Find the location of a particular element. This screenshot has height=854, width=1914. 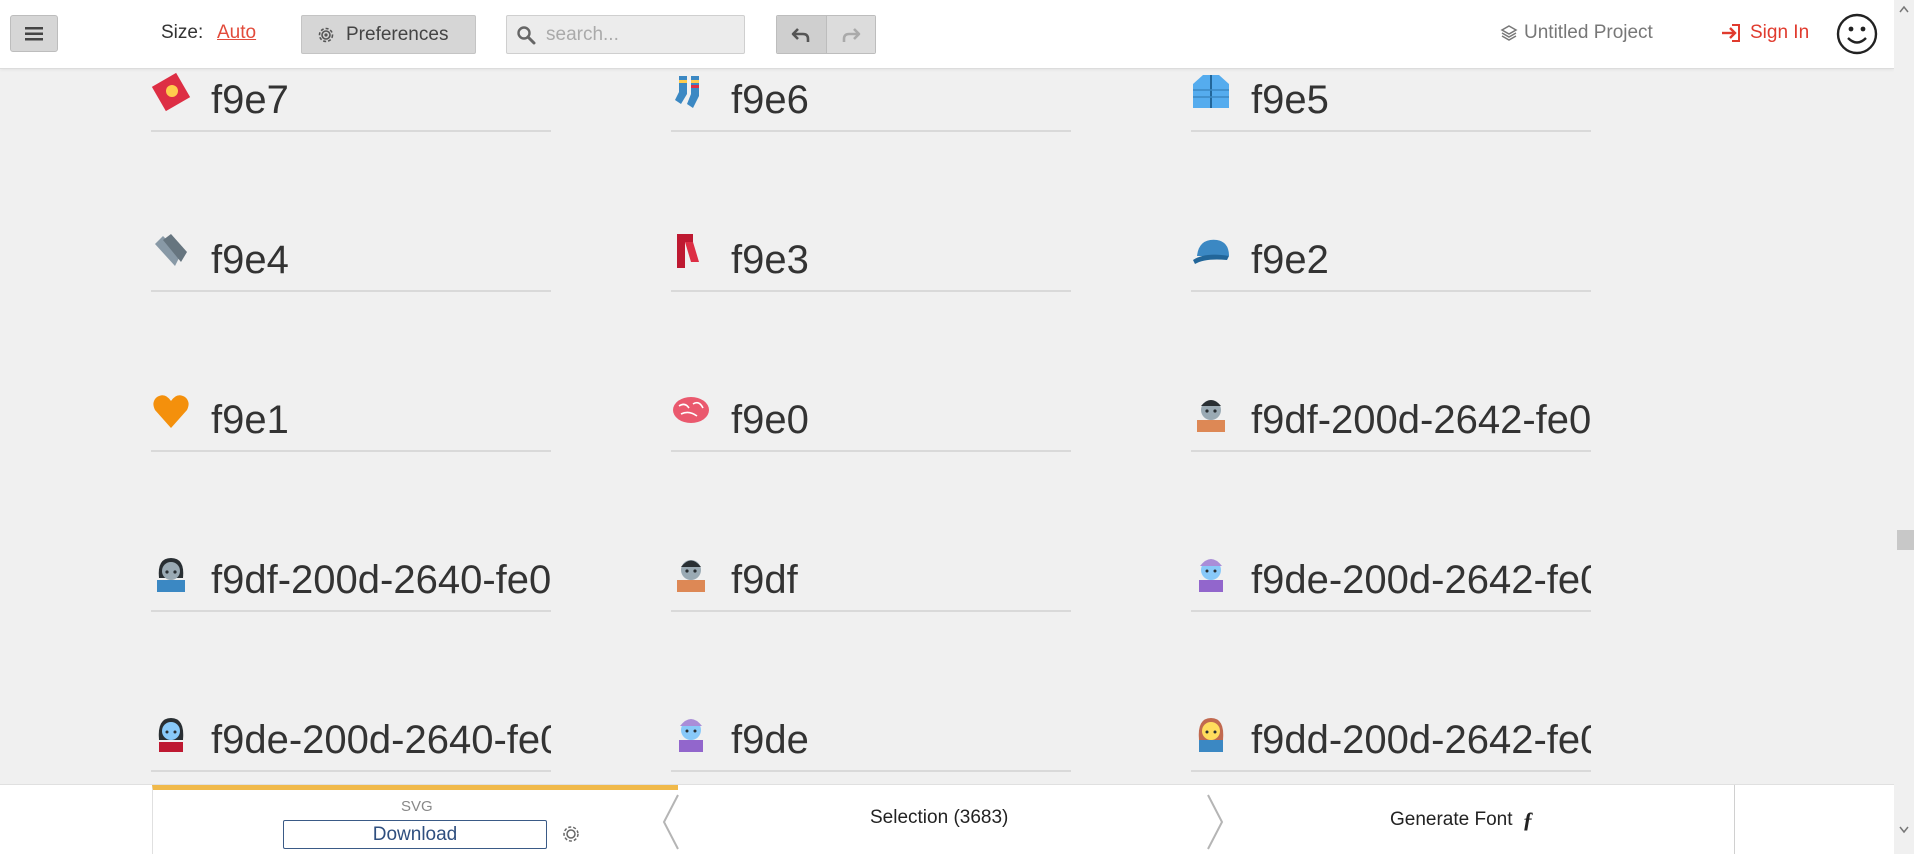

glyph-code: f9e1 is located at coordinates (250, 420).